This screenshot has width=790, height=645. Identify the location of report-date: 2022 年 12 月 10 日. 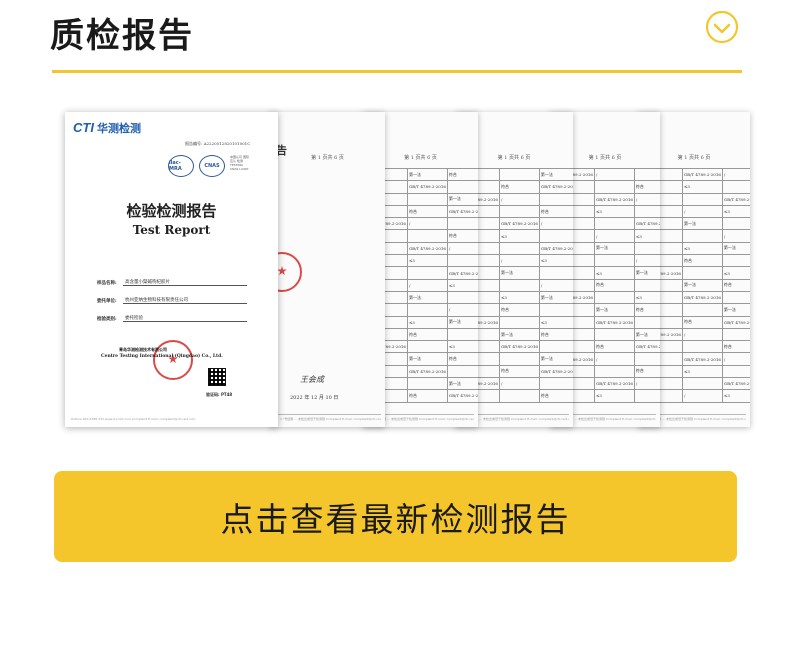
(314, 398).